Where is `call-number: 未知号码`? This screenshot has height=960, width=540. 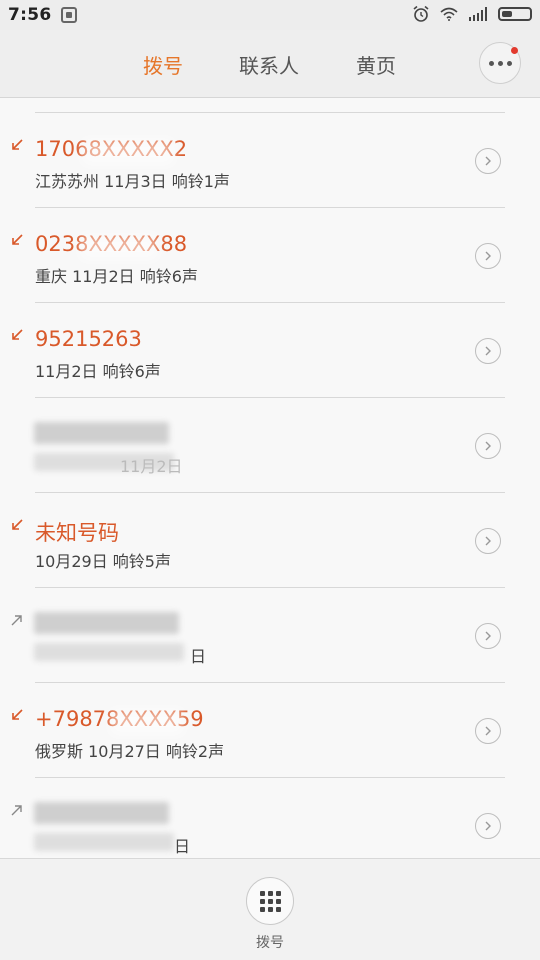 call-number: 未知号码 is located at coordinates (77, 533).